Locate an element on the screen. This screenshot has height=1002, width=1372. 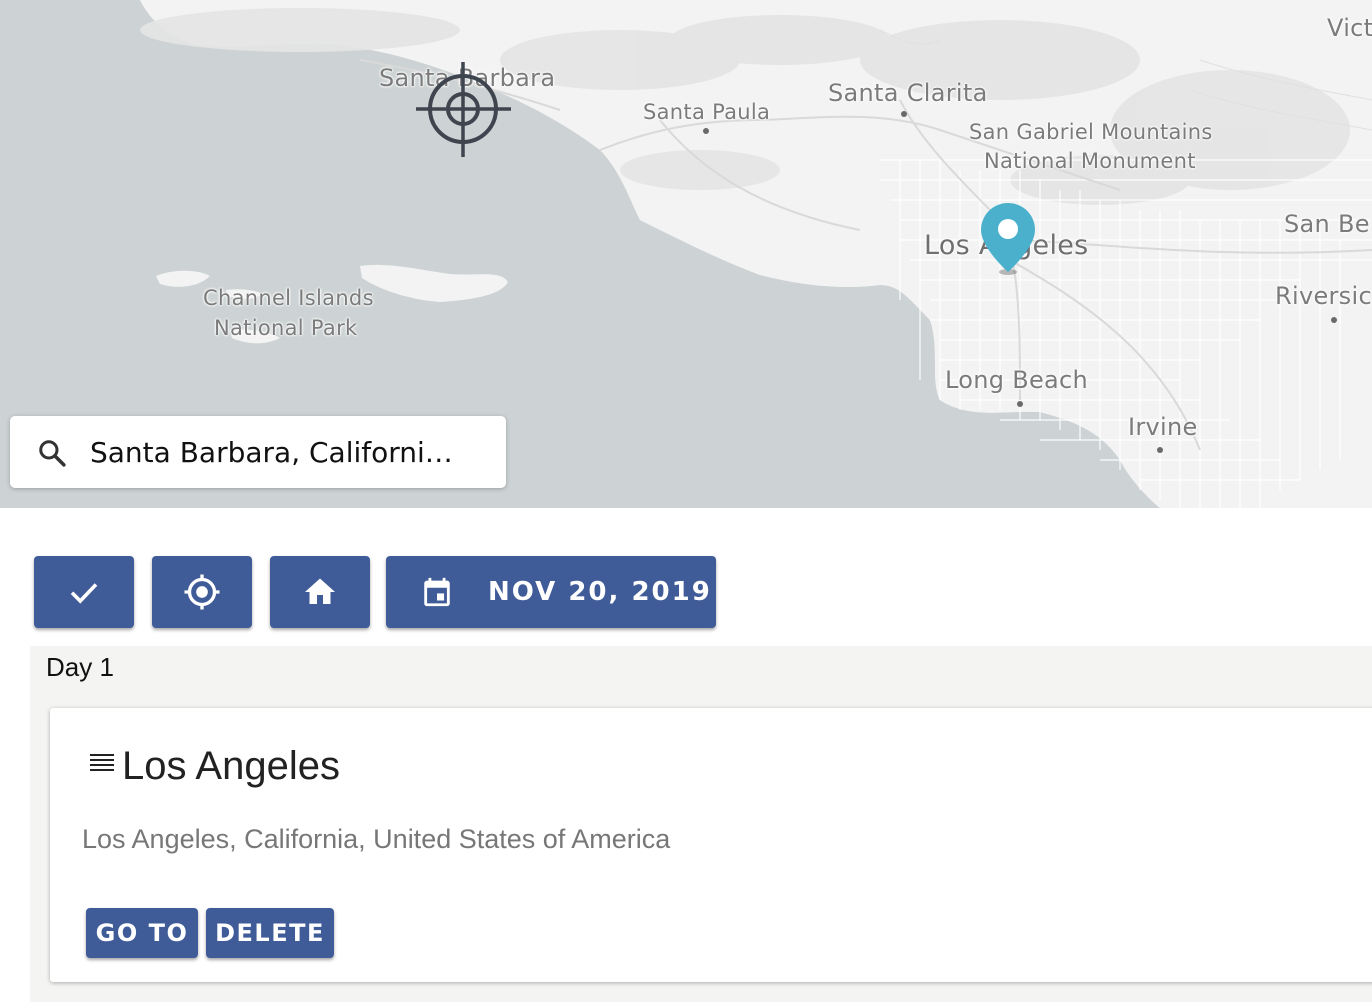
map-label-san-gabriel: San Gabriel Mountains is located at coordinates (1091, 132).